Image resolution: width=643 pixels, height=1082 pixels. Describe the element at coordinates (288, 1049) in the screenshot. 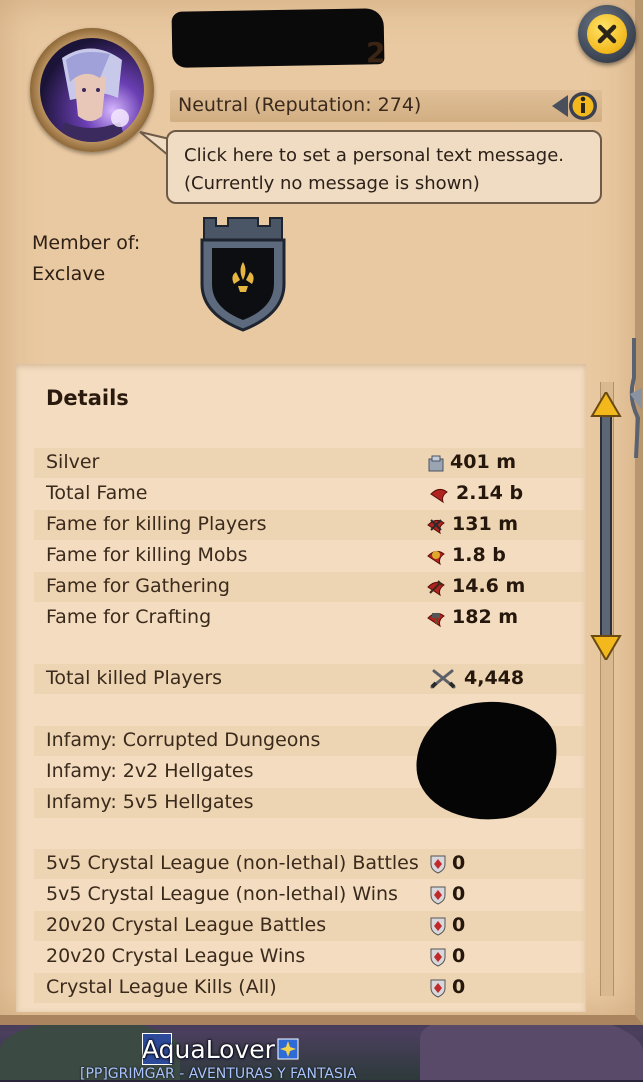

I see `guild-badge-icon` at that location.